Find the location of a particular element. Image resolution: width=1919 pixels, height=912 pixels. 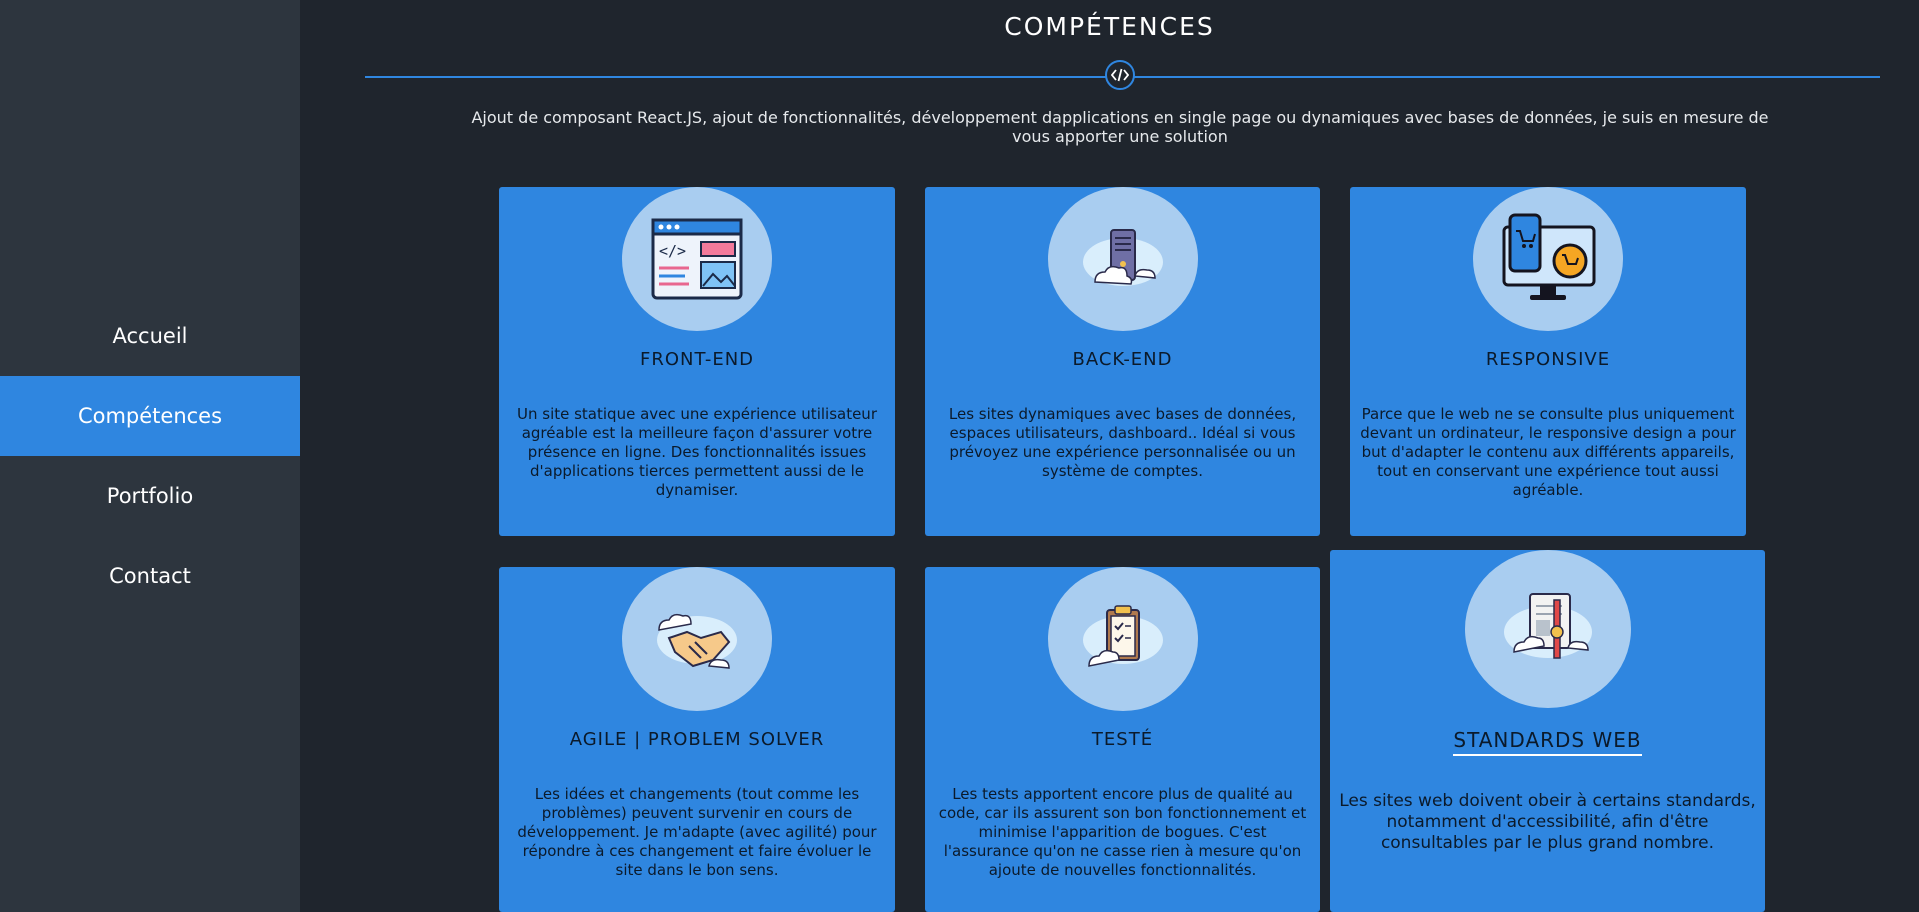

cloud-server-icon is located at coordinates (1122, 259).